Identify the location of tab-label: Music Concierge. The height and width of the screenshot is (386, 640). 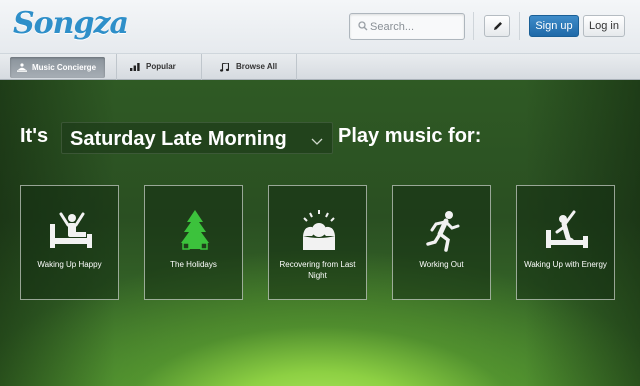
(64, 67).